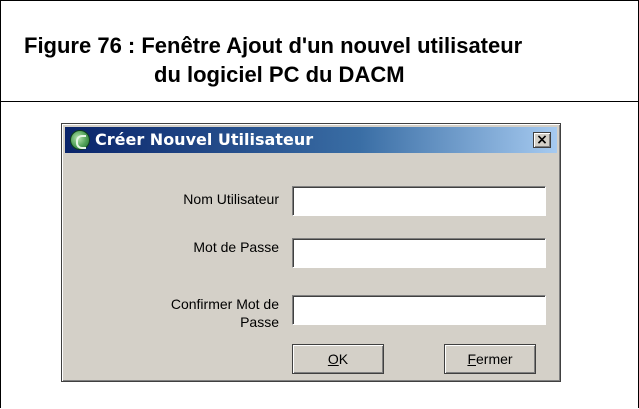 Image resolution: width=639 pixels, height=409 pixels. What do you see at coordinates (259, 322) in the screenshot?
I see `confirm-password-label-line2: Passe` at bounding box center [259, 322].